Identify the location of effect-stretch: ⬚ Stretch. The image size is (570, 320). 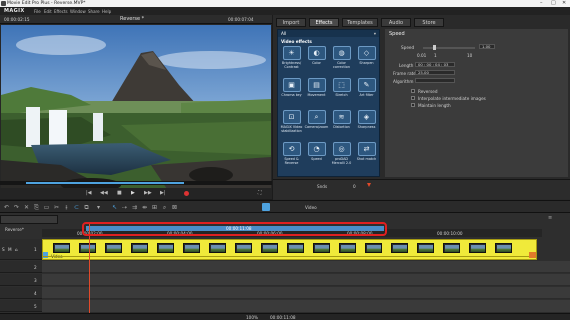
(341, 90).